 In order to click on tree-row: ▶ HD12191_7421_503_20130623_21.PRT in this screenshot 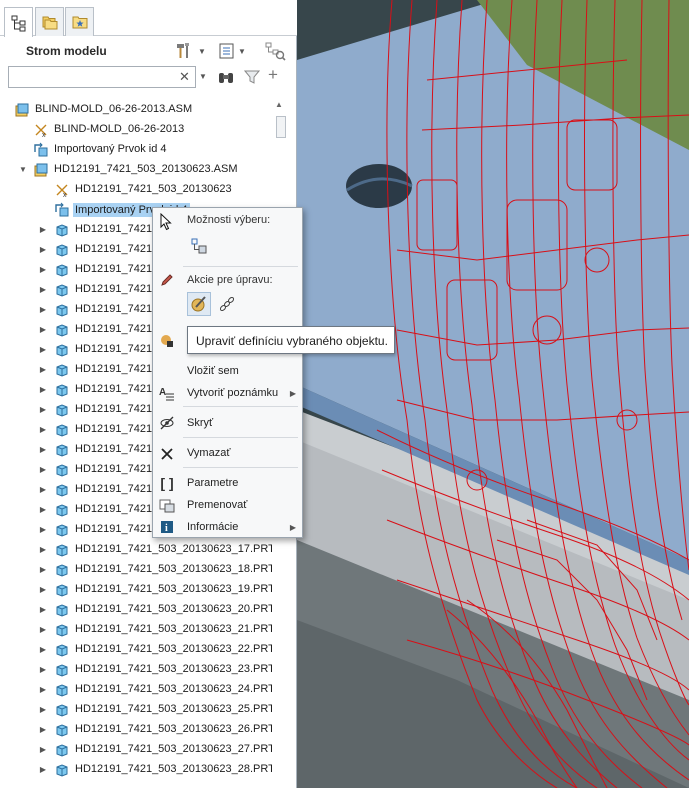, I will do `click(136, 630)`.